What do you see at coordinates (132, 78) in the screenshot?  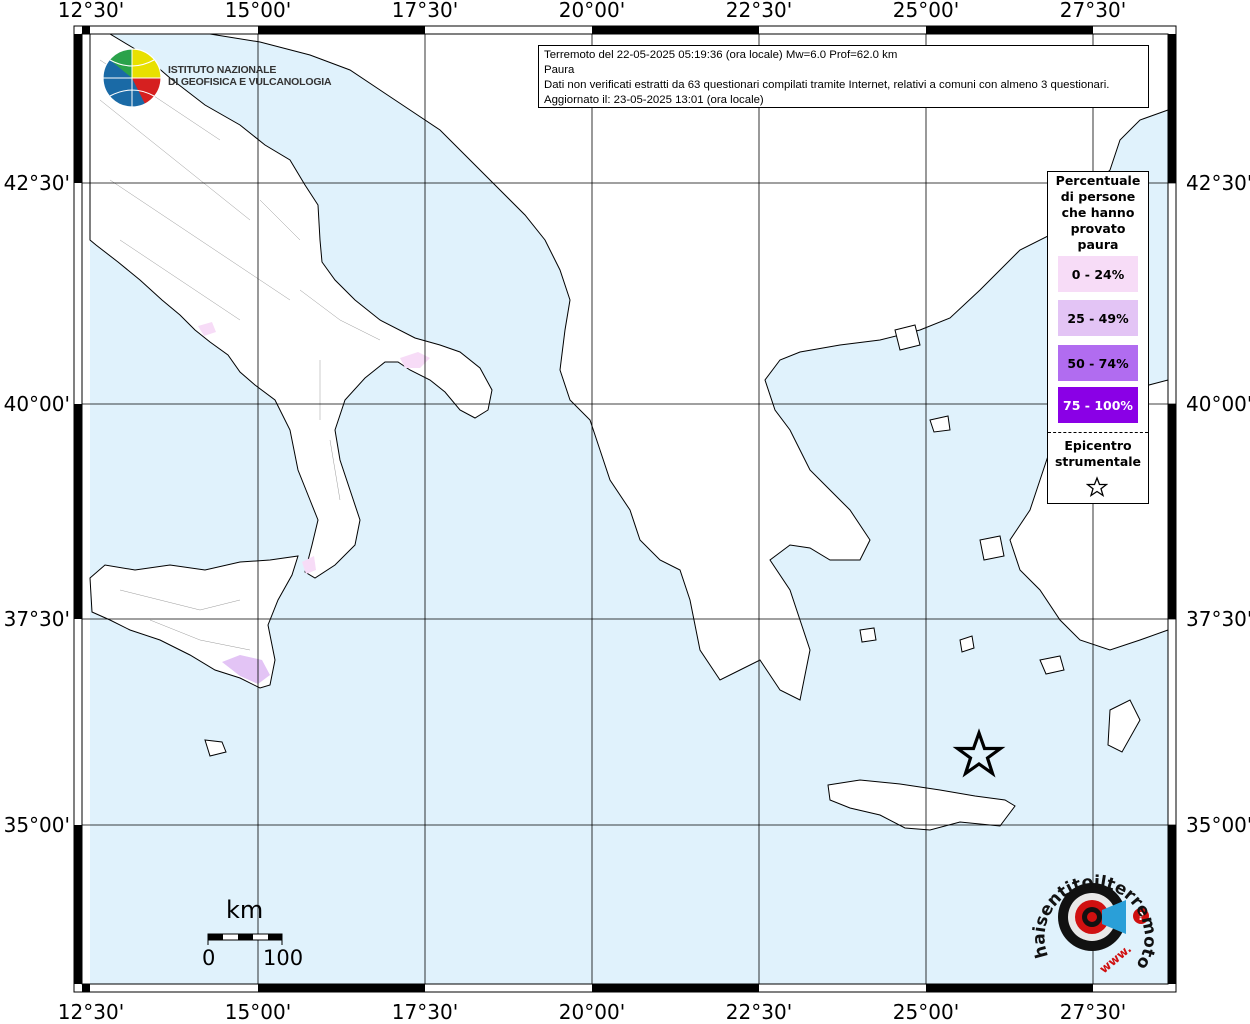 I see `ingv-globe-icon` at bounding box center [132, 78].